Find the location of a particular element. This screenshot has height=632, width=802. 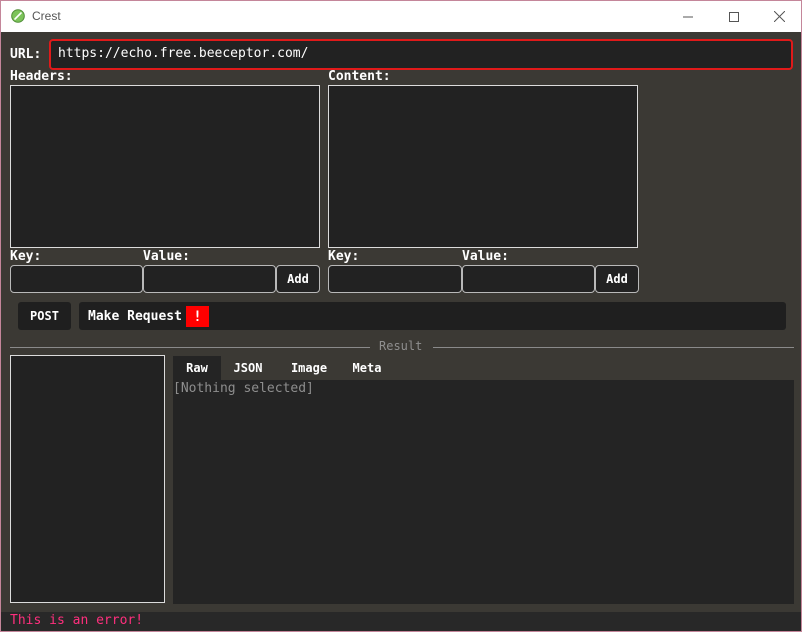

result-divider-left is located at coordinates (190, 347).